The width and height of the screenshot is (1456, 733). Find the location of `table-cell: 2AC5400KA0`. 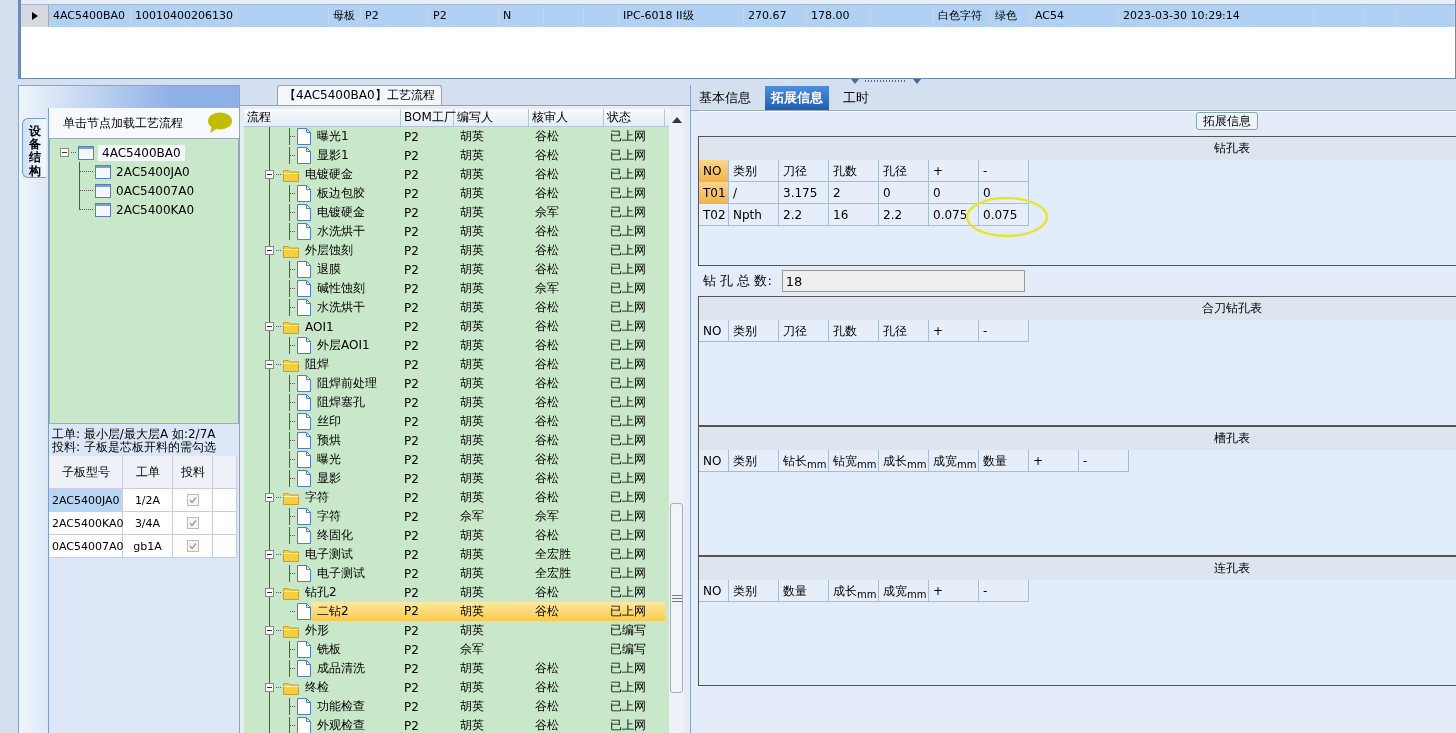

table-cell: 2AC5400KA0 is located at coordinates (86, 523).